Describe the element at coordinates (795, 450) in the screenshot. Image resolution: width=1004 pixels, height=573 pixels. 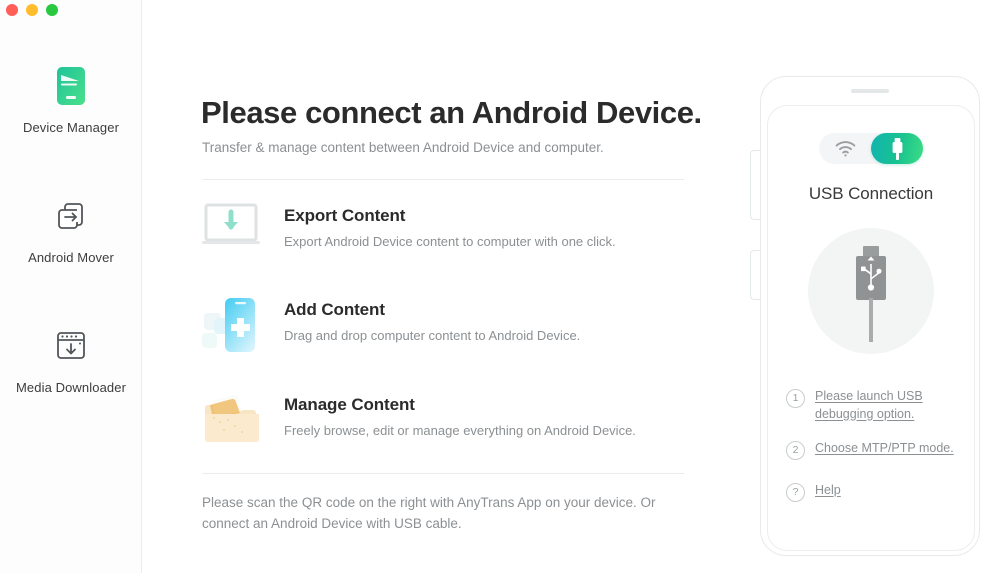
I see `step-number: 2` at that location.